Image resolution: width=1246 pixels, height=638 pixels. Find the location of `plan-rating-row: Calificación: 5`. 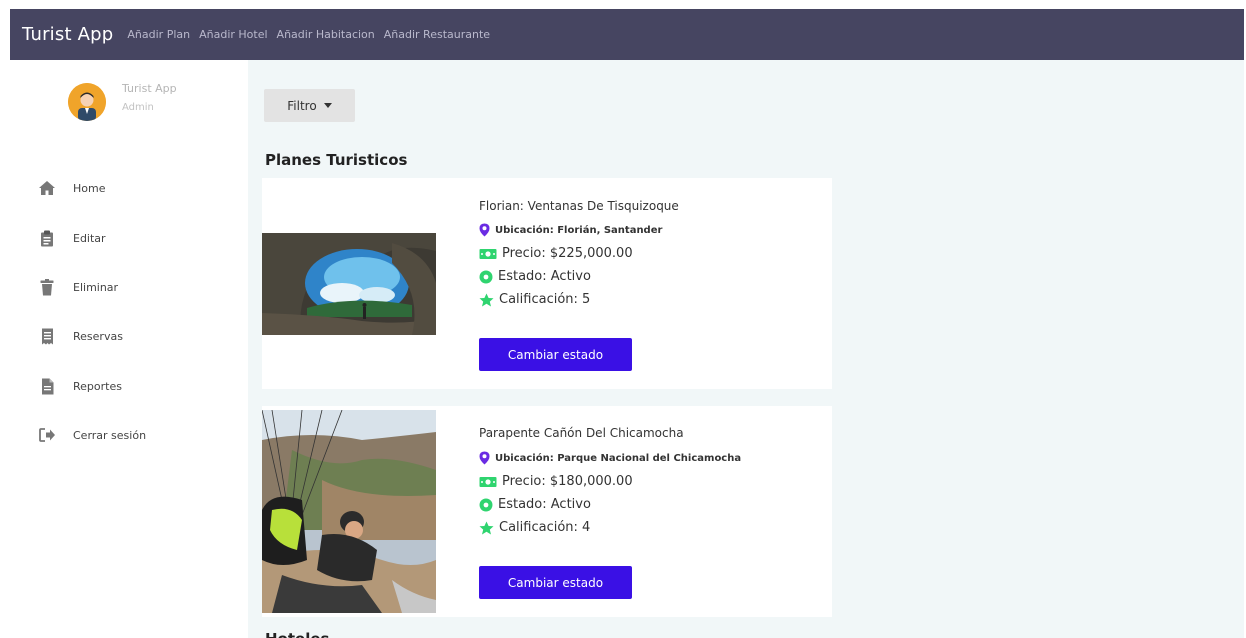

plan-rating-row: Calificación: 5 is located at coordinates (534, 299).